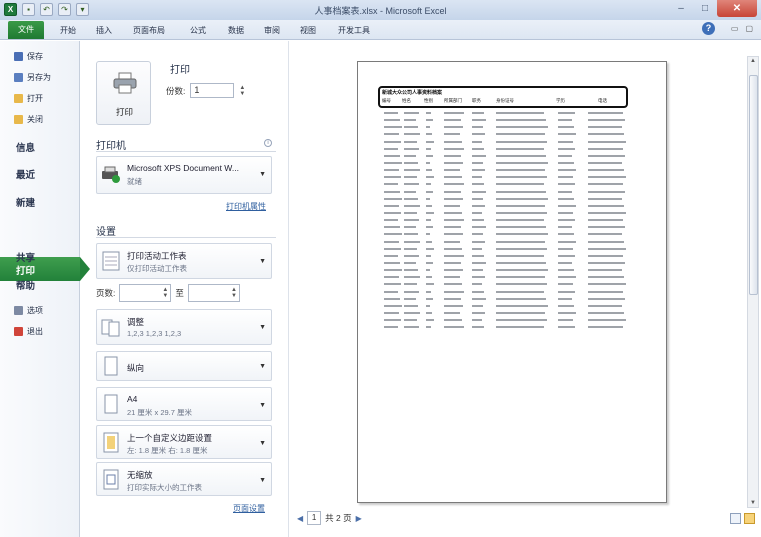  What do you see at coordinates (184, 404) in the screenshot?
I see `paper-size-dropdown: A4 21 厘米 x 29.7 厘米 ▼` at bounding box center [184, 404].